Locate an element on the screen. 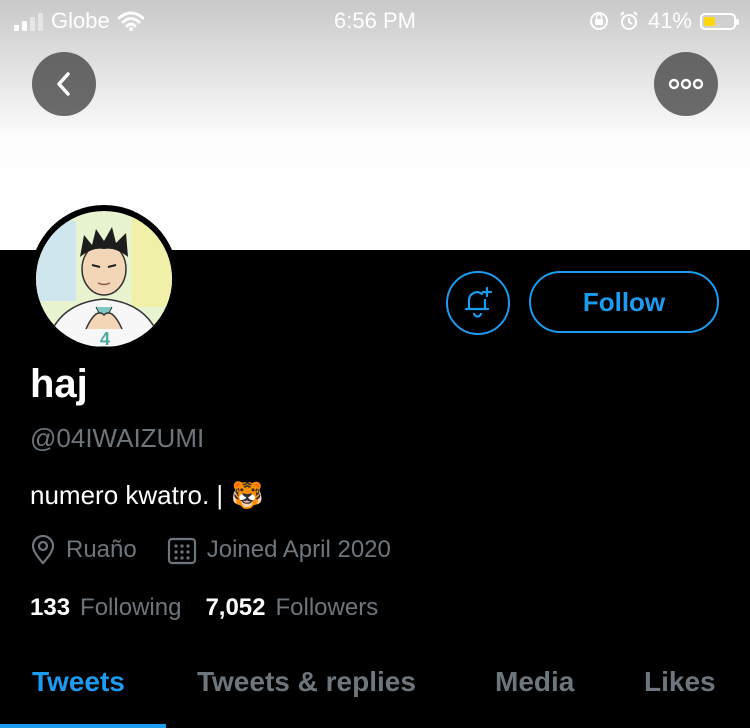 The width and height of the screenshot is (750, 728). following-link: 133 Following is located at coordinates (117, 608).